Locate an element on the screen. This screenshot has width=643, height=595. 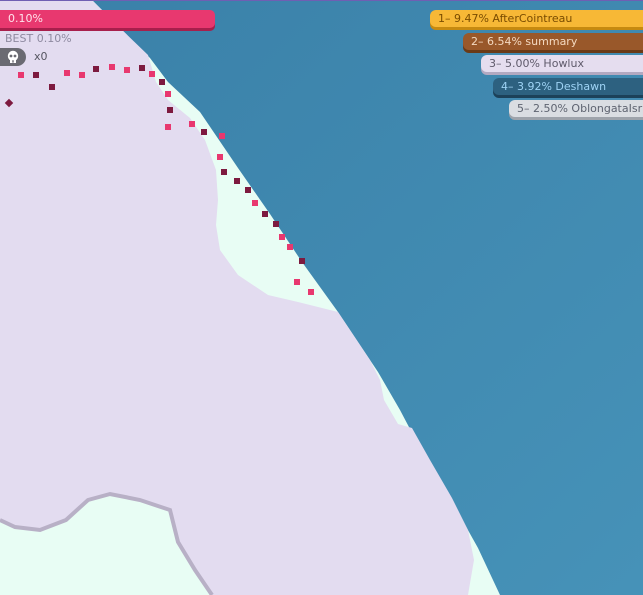
leaderboard-entry-text: 5– 2.50% OblongataIsr is located at coordinates (580, 108).